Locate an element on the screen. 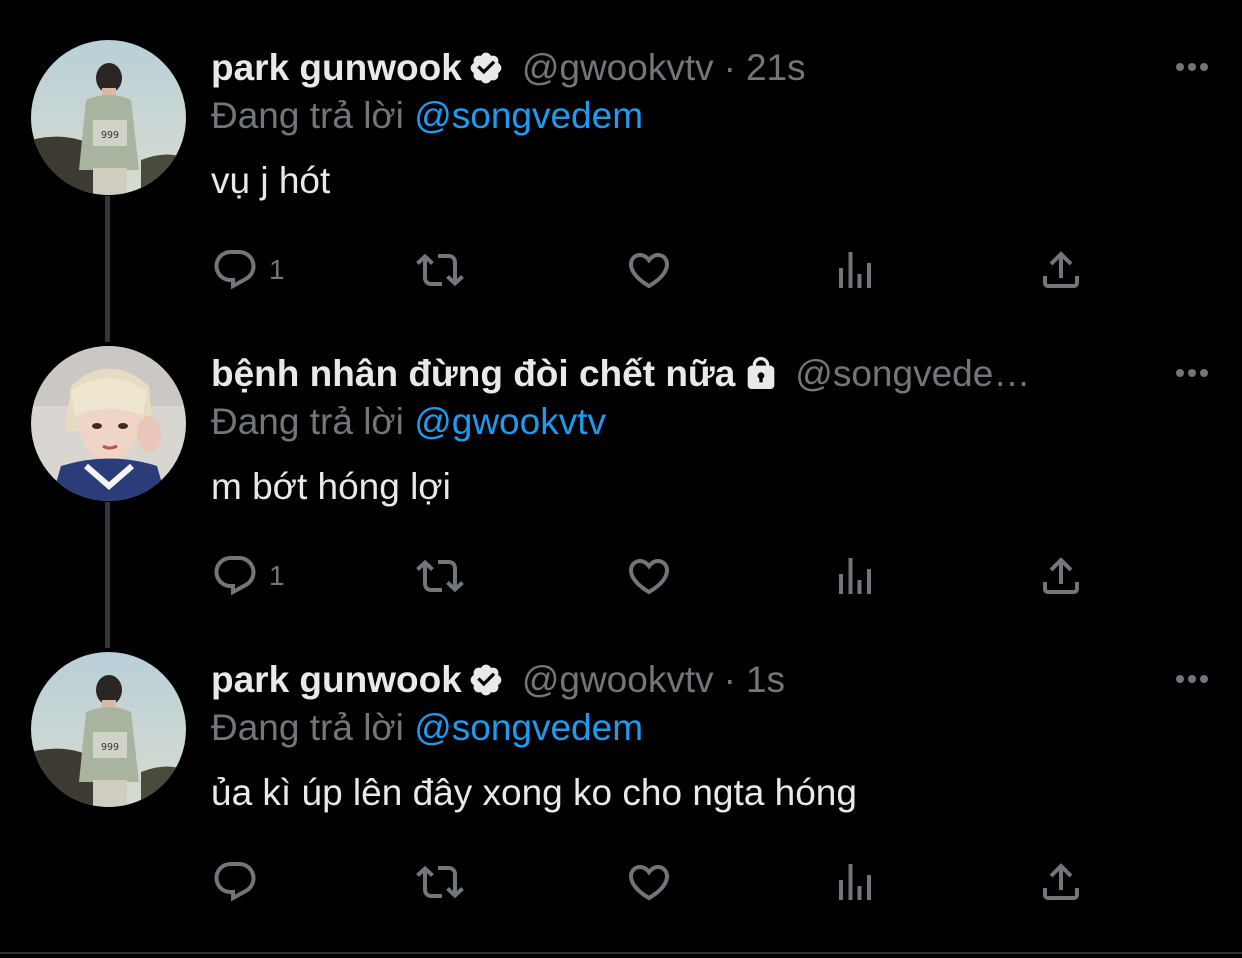  tweet-text: vụ j hót is located at coordinates (271, 180).